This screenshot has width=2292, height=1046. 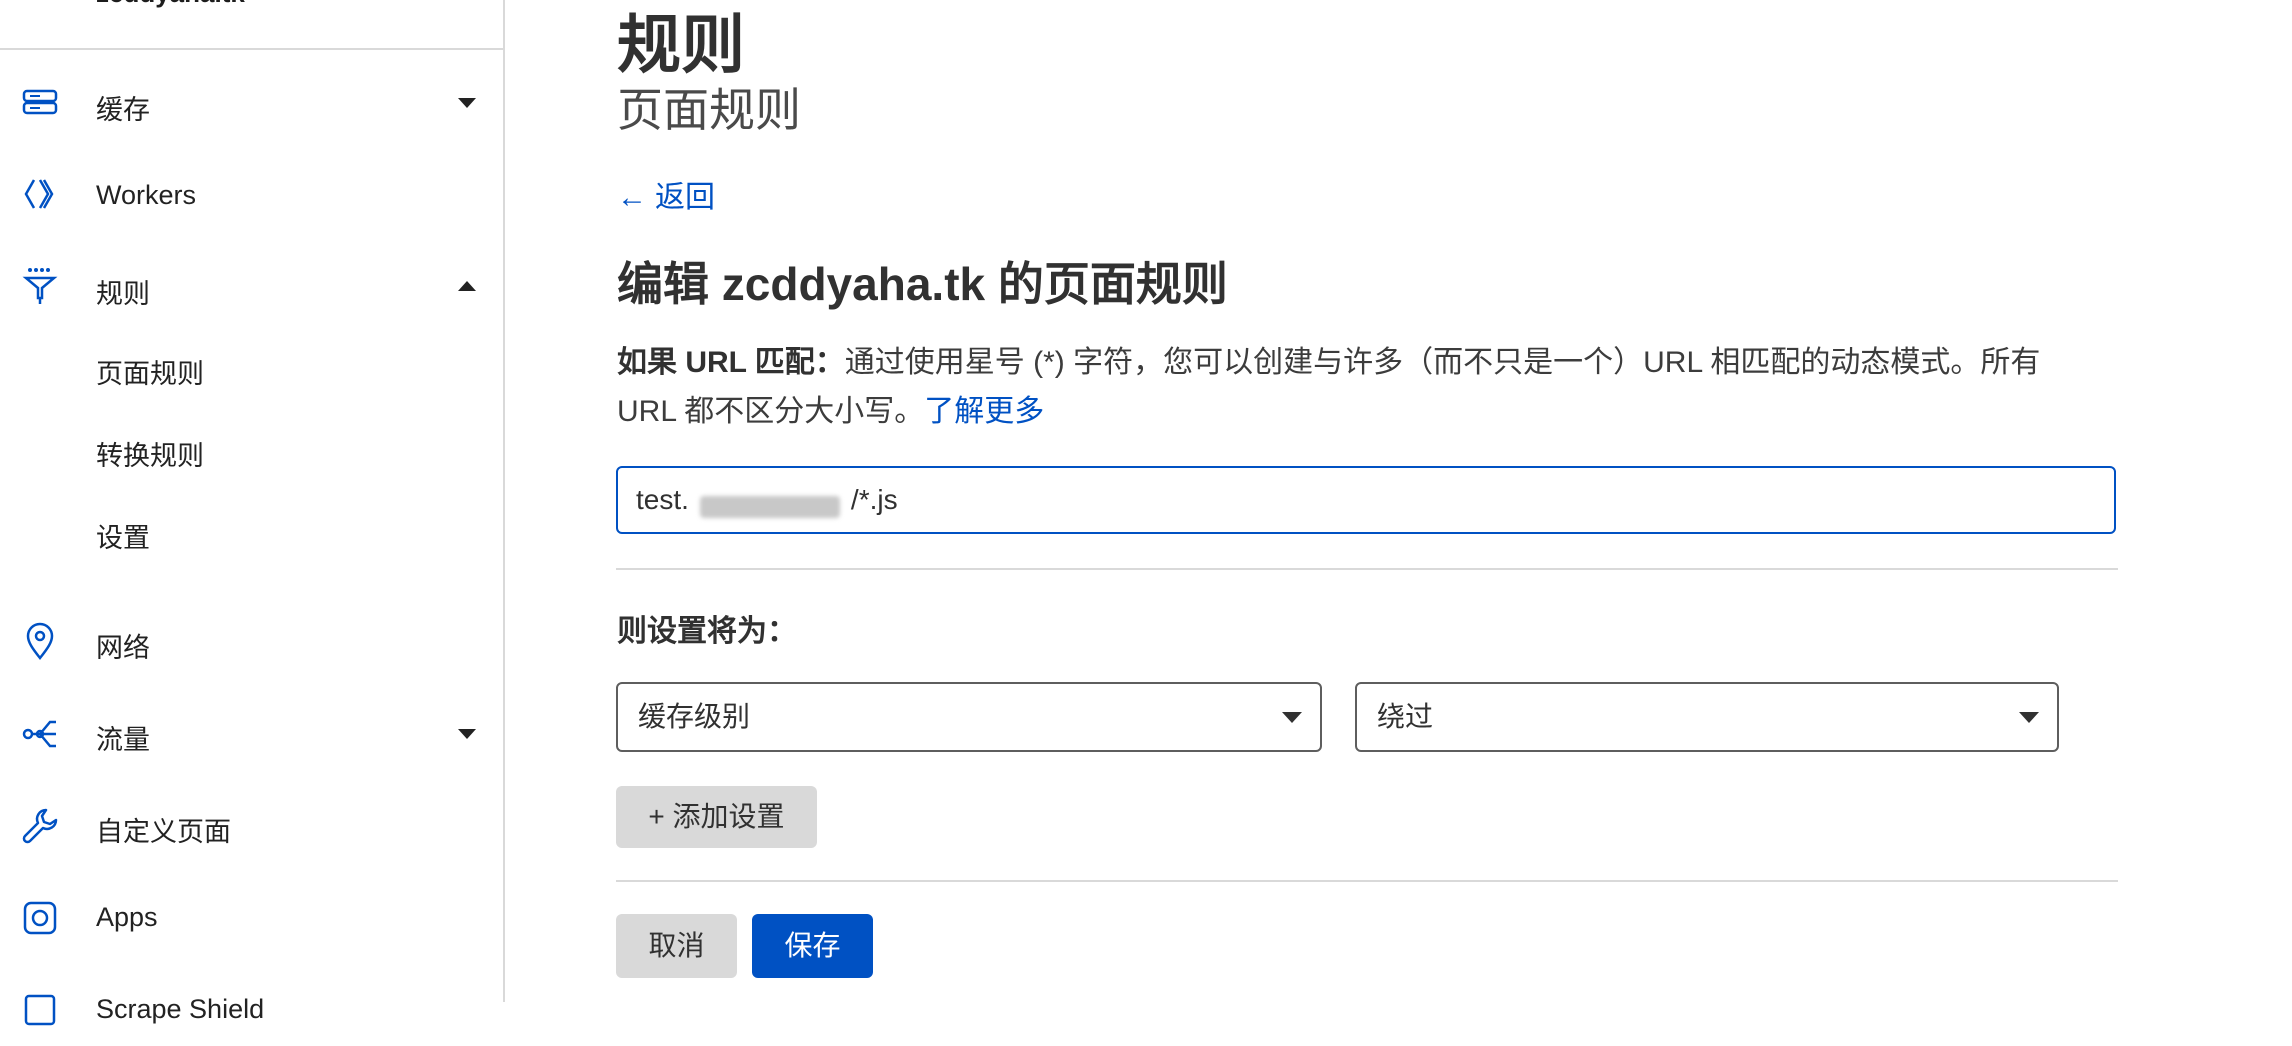 I want to click on sidebar-item-traffic: 流量, so click(x=251, y=735).